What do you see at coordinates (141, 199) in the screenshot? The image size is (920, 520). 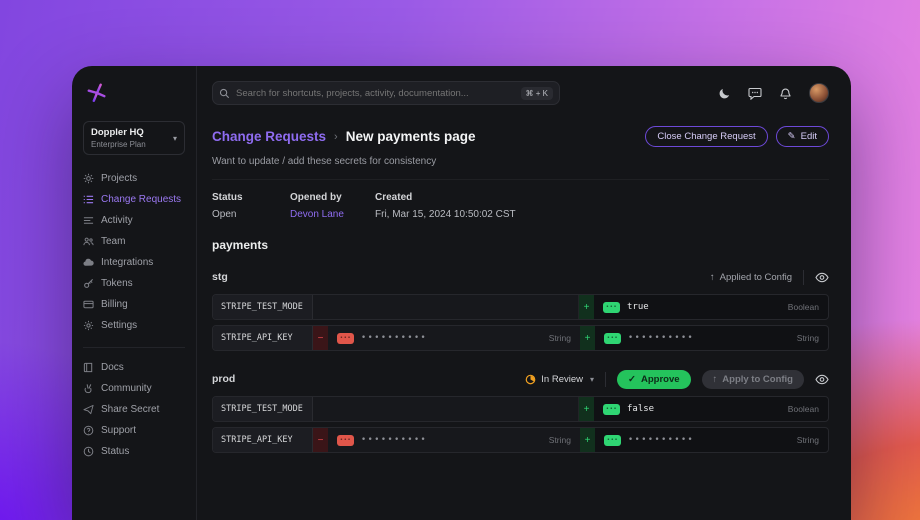 I see `sidebar-item-label: Change Requests` at bounding box center [141, 199].